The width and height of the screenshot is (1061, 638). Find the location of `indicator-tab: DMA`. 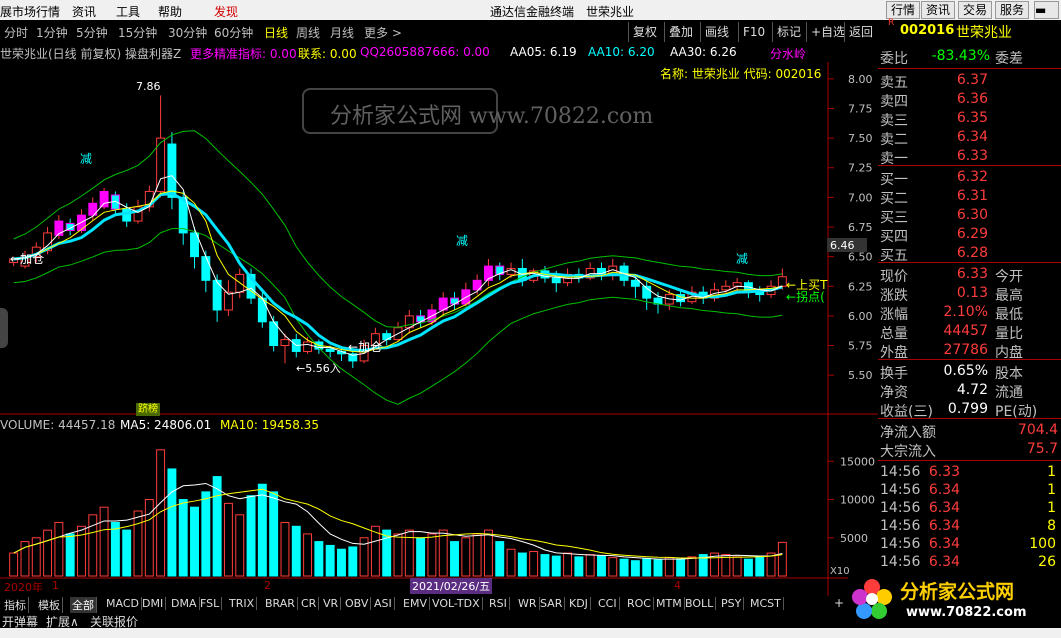

indicator-tab: DMA is located at coordinates (184, 603).